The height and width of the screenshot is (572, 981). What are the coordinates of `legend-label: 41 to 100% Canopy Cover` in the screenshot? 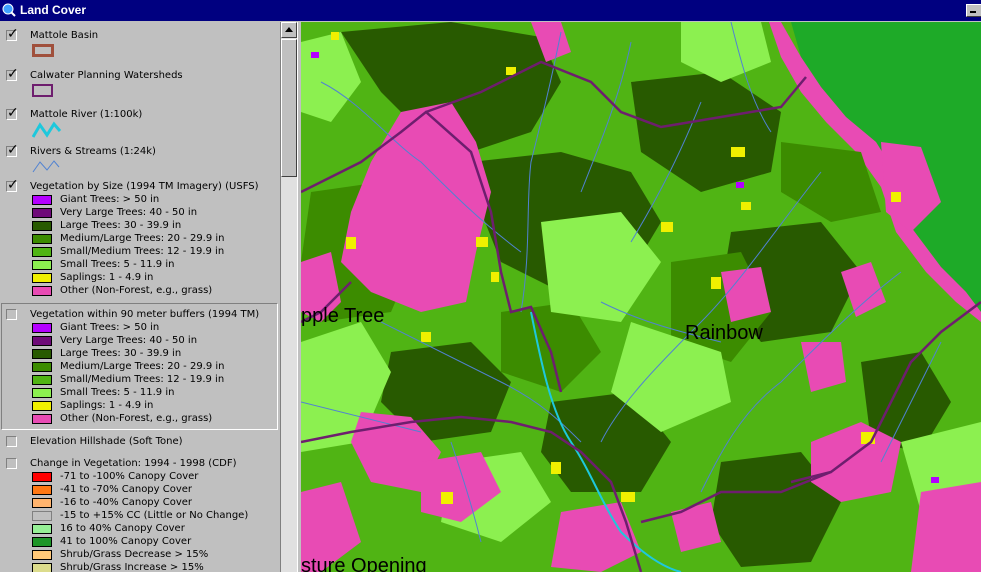 It's located at (126, 541).